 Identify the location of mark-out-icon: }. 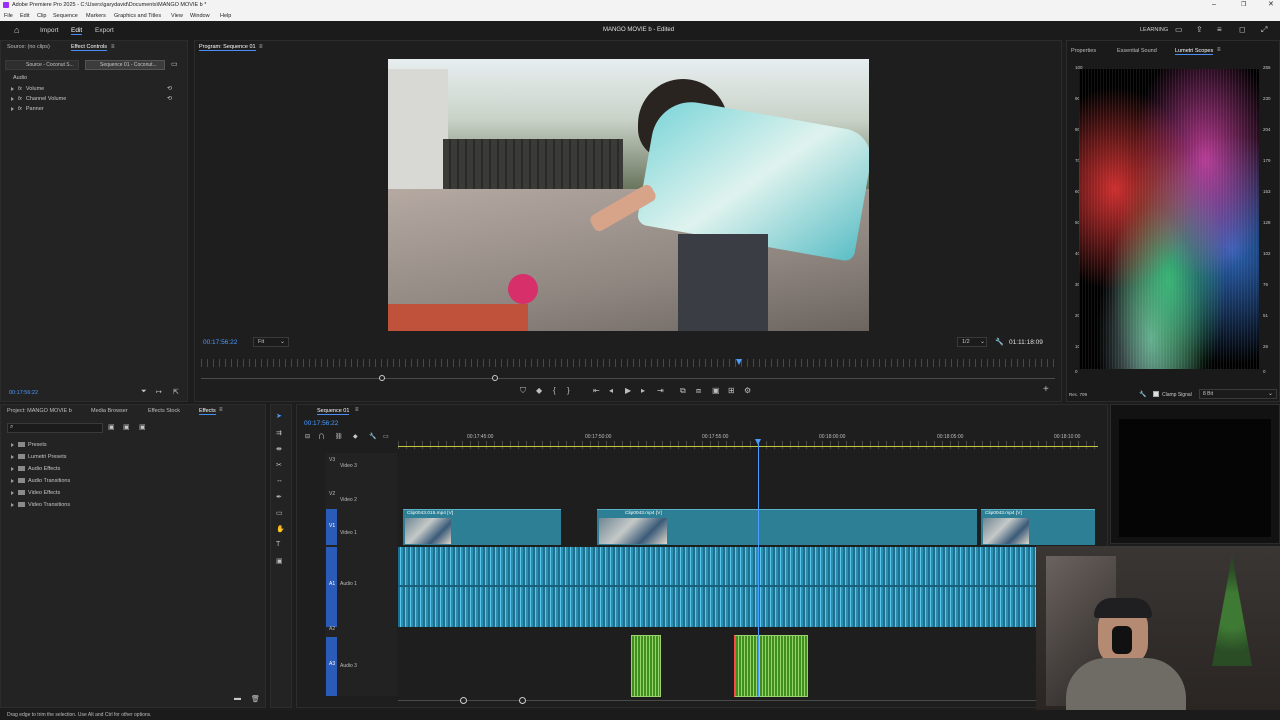
(568, 390).